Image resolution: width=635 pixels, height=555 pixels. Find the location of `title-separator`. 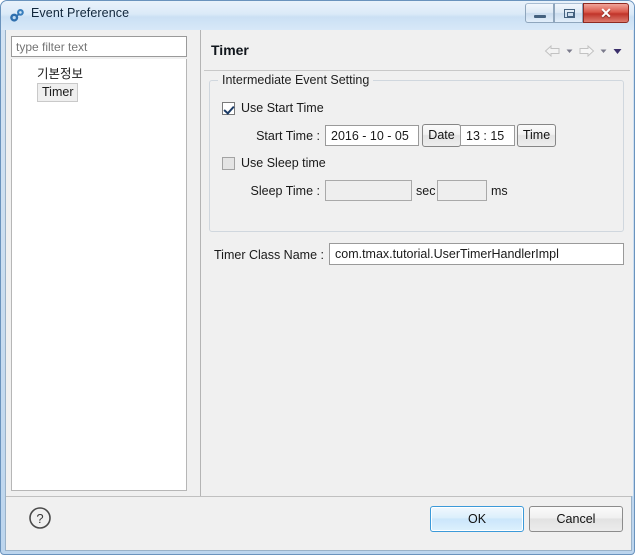

title-separator is located at coordinates (417, 70).